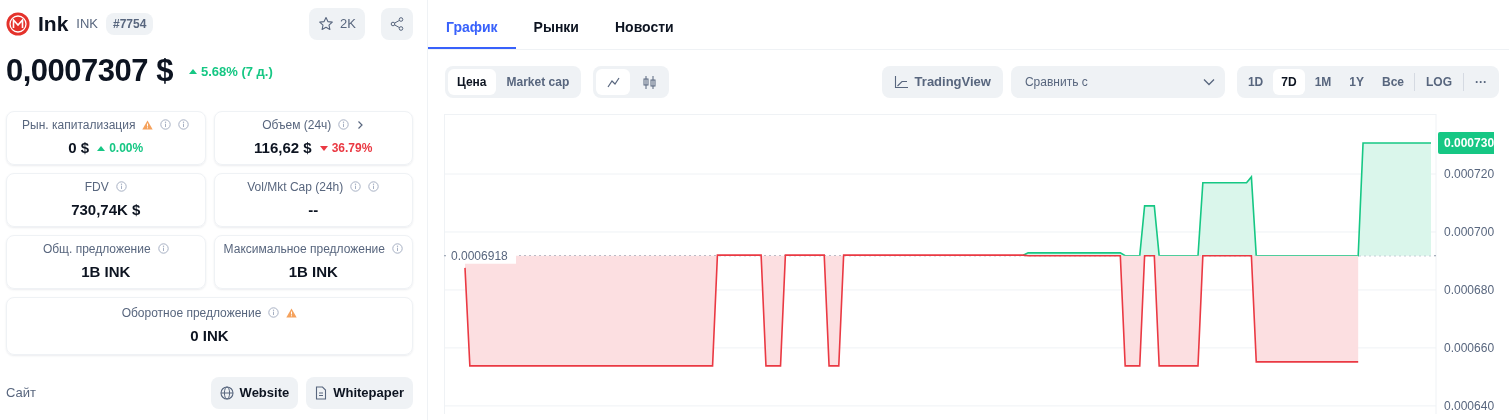  What do you see at coordinates (644, 24) in the screenshot?
I see `tab: Новости` at bounding box center [644, 24].